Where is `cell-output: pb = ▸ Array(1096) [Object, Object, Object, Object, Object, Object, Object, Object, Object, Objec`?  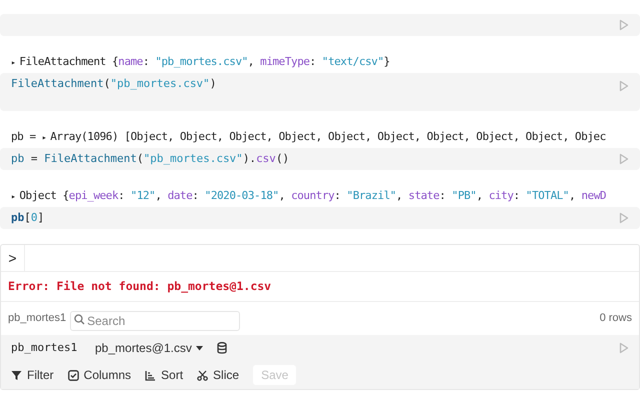 cell-output: pb = ▸ Array(1096) [Object, Object, Object, Object, Object, Object, Object, Object, Object, Objec is located at coordinates (308, 137).